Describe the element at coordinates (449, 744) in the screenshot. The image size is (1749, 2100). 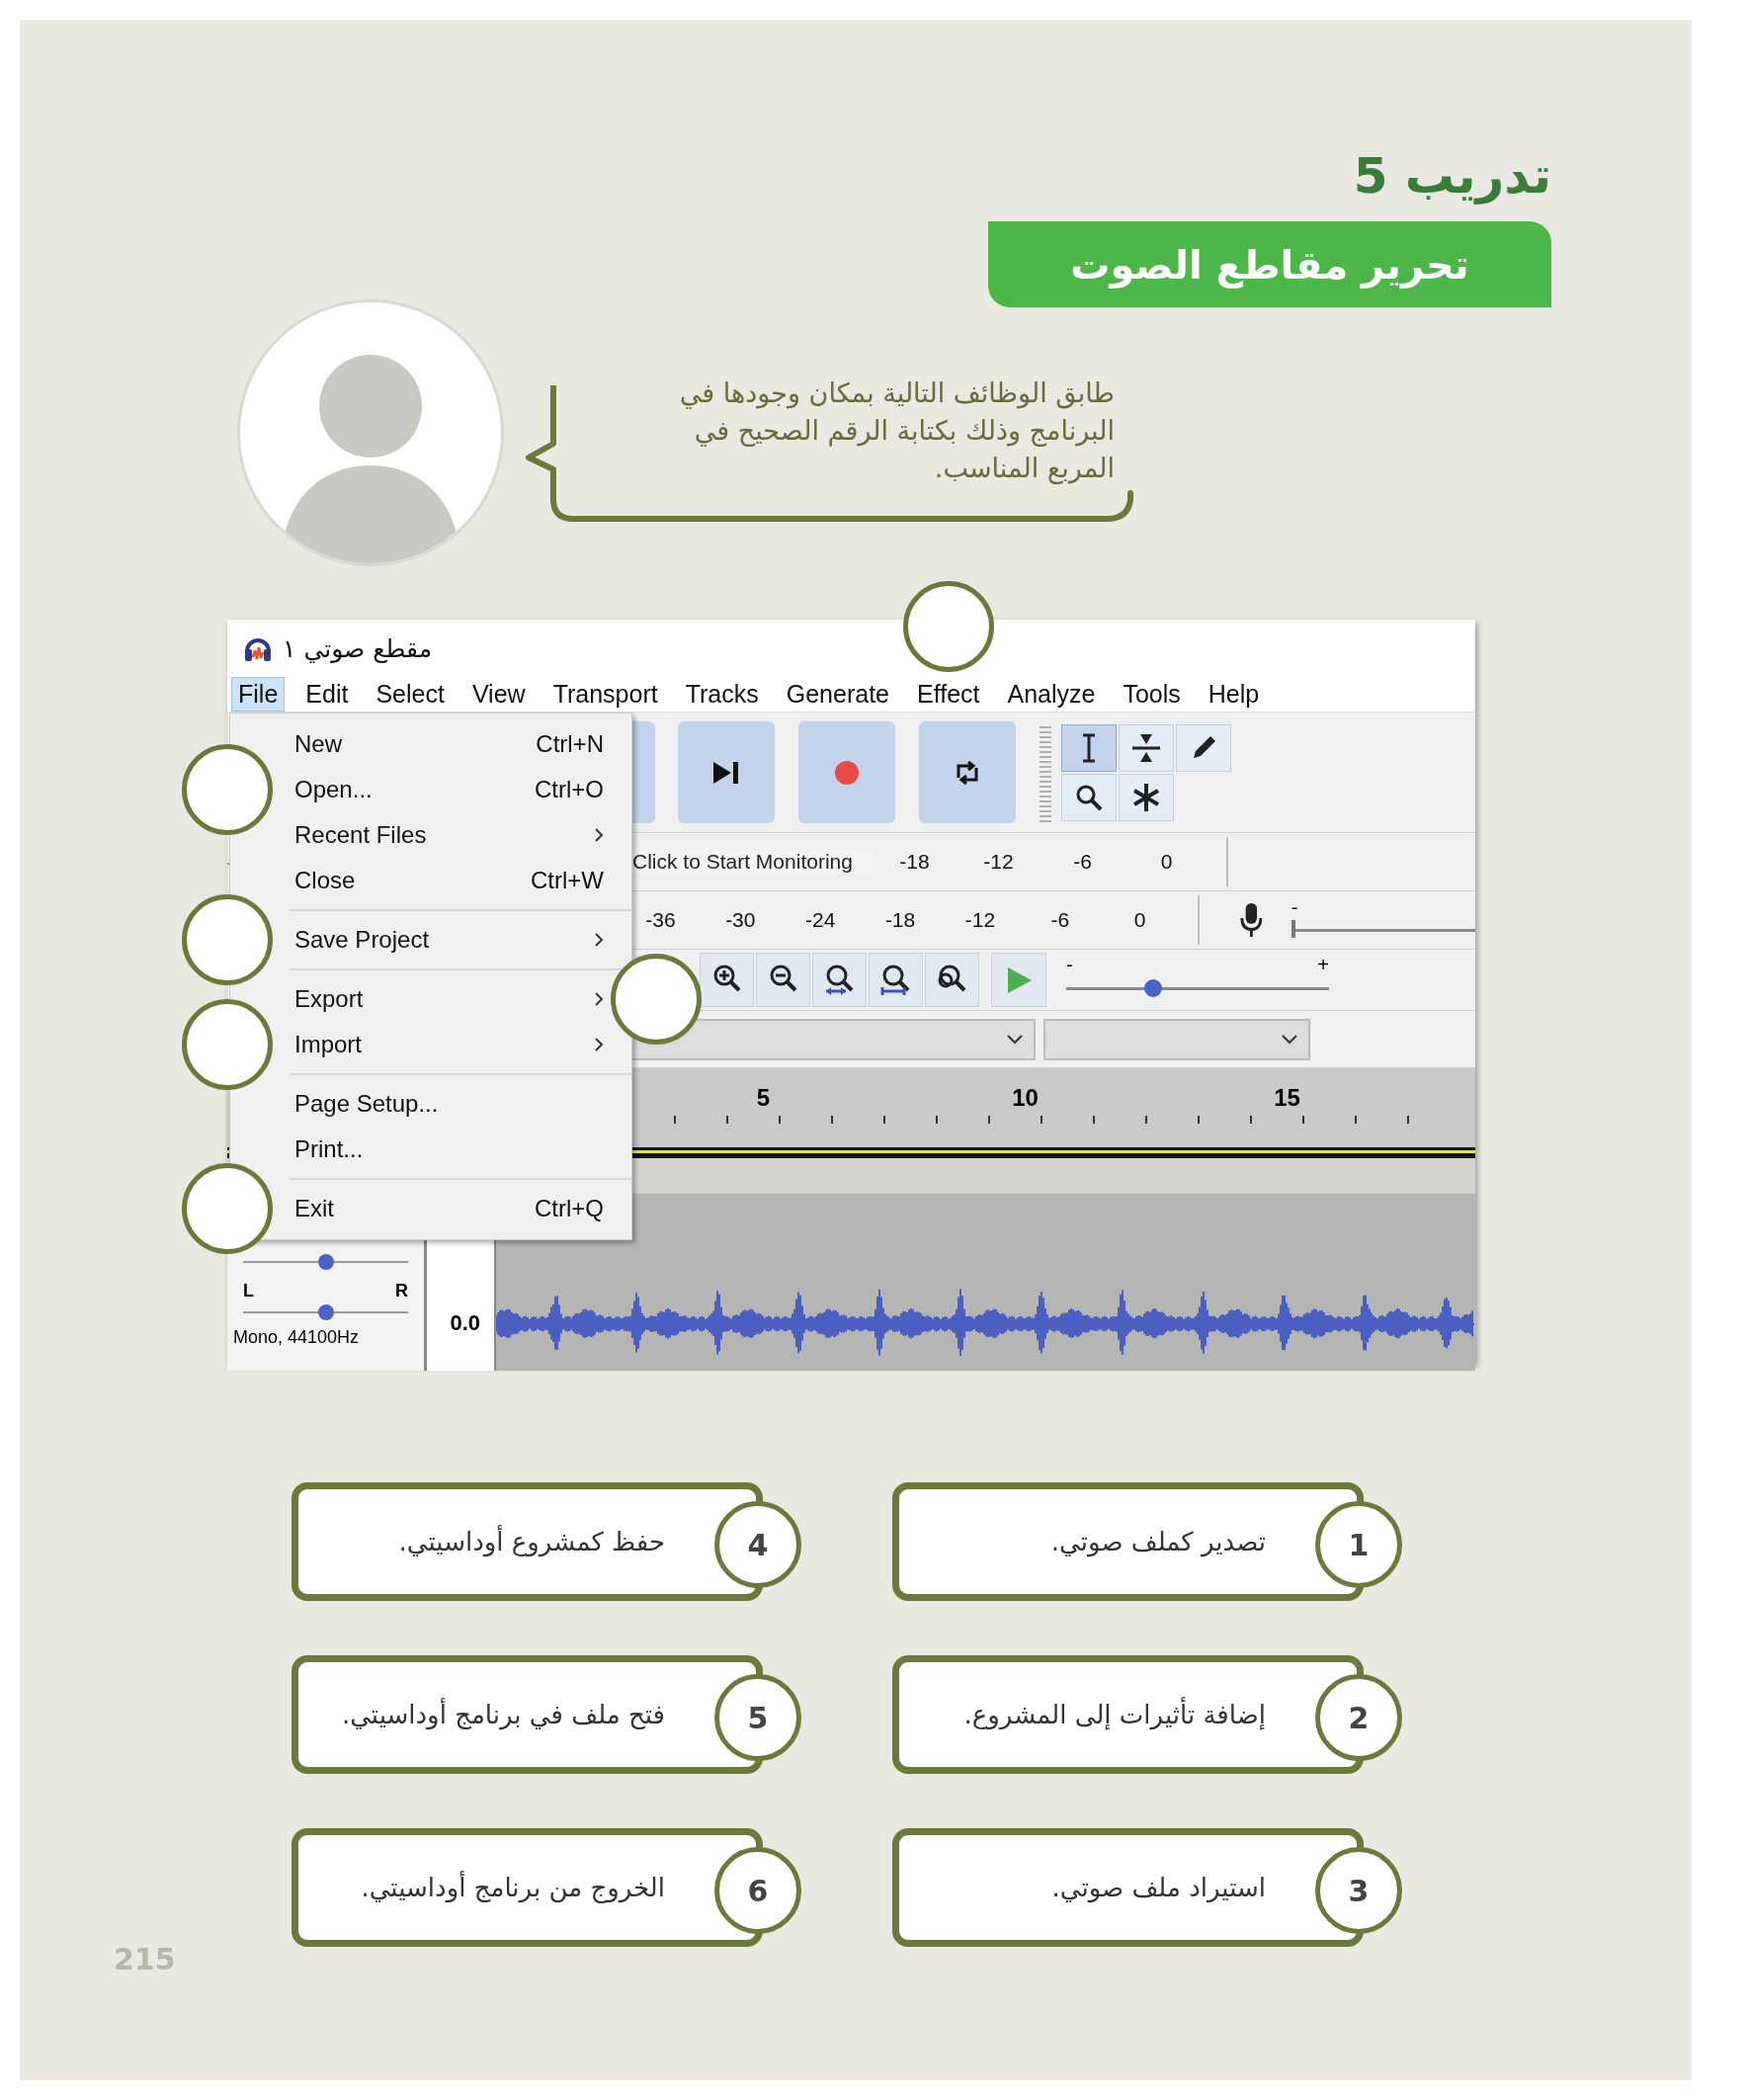
I see `menu-item: New Ctrl+N` at that location.